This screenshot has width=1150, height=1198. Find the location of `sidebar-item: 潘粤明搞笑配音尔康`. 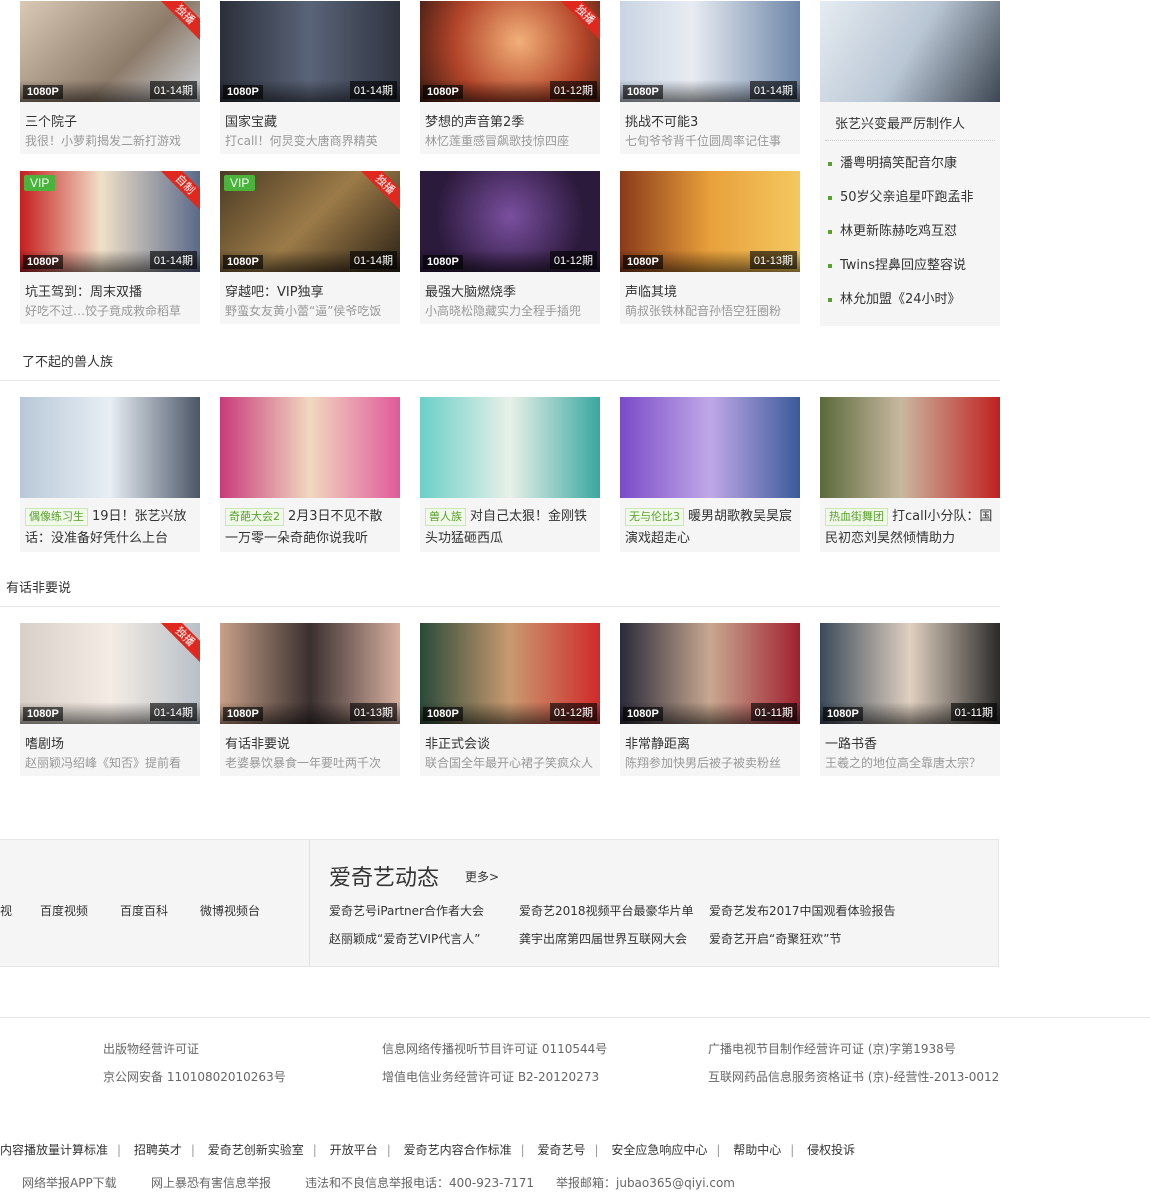

sidebar-item: 潘粤明搞笑配音尔康 is located at coordinates (914, 164).